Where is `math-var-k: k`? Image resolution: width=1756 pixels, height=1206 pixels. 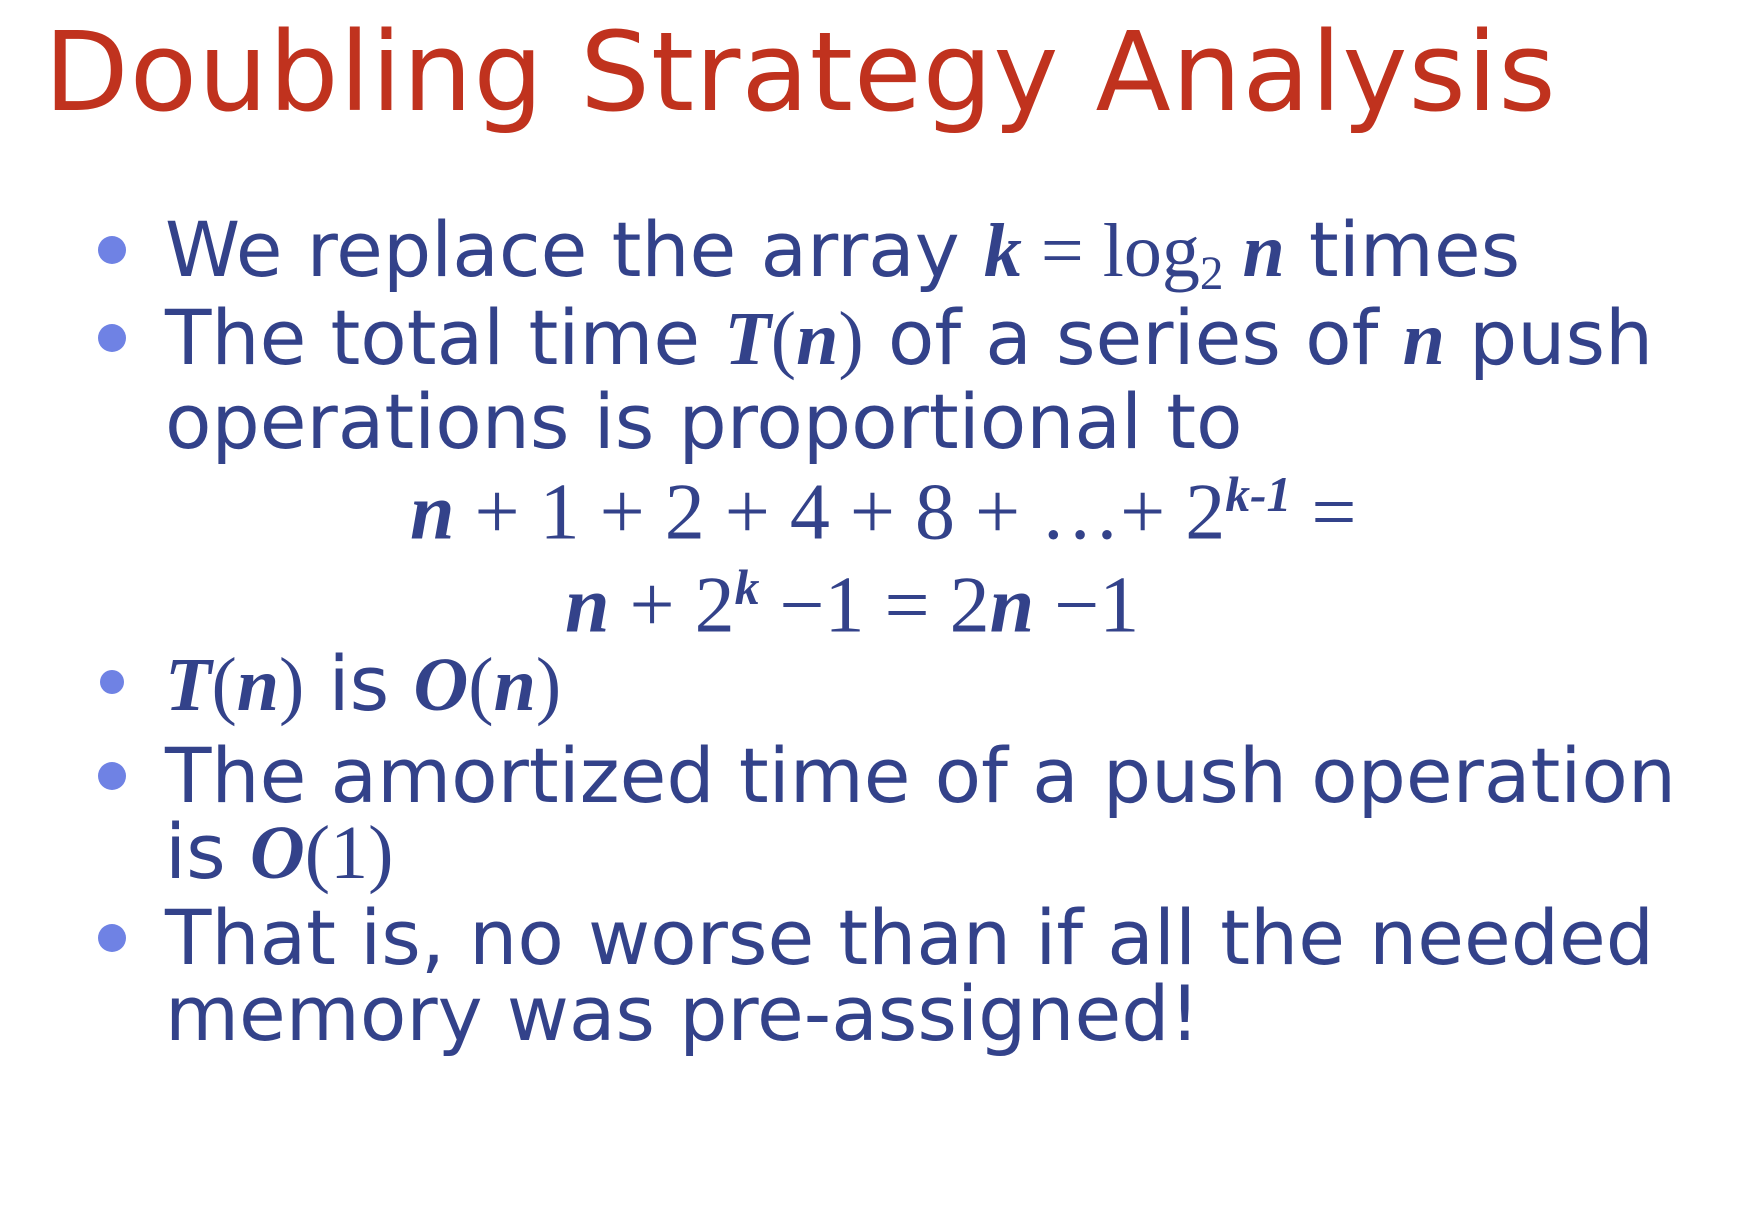 math-var-k: k is located at coordinates (1002, 251).